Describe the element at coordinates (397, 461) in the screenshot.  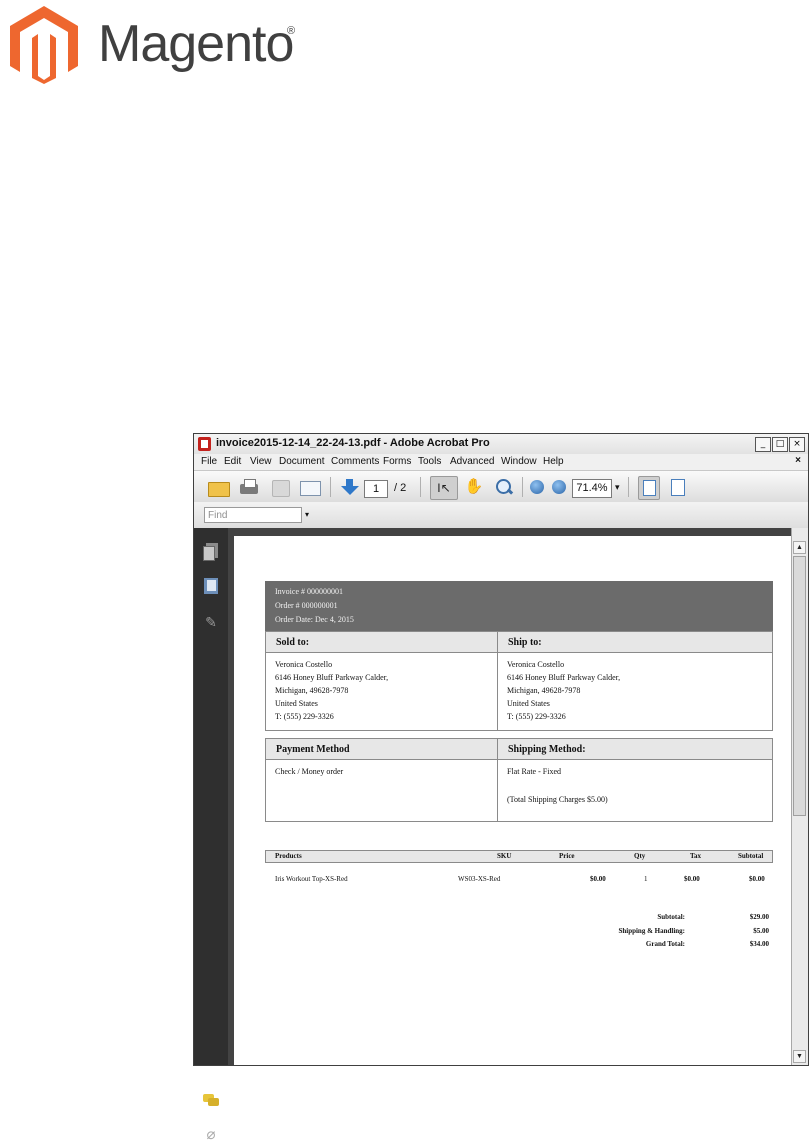
I see `menu-forms: Forms` at that location.